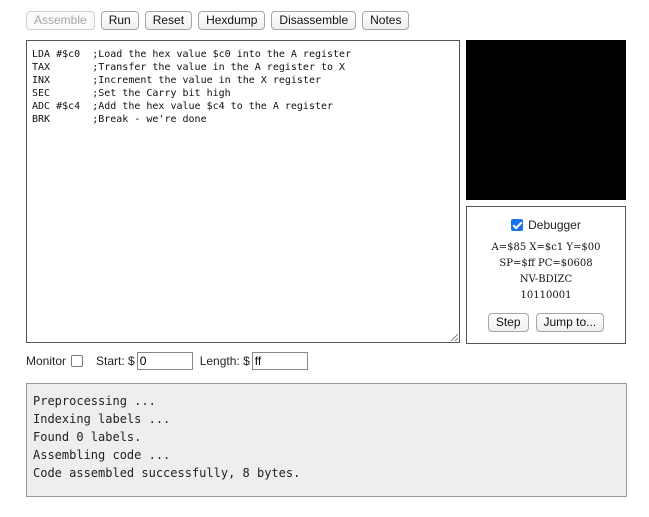  I want to click on flags-value: 10110001, so click(546, 295).